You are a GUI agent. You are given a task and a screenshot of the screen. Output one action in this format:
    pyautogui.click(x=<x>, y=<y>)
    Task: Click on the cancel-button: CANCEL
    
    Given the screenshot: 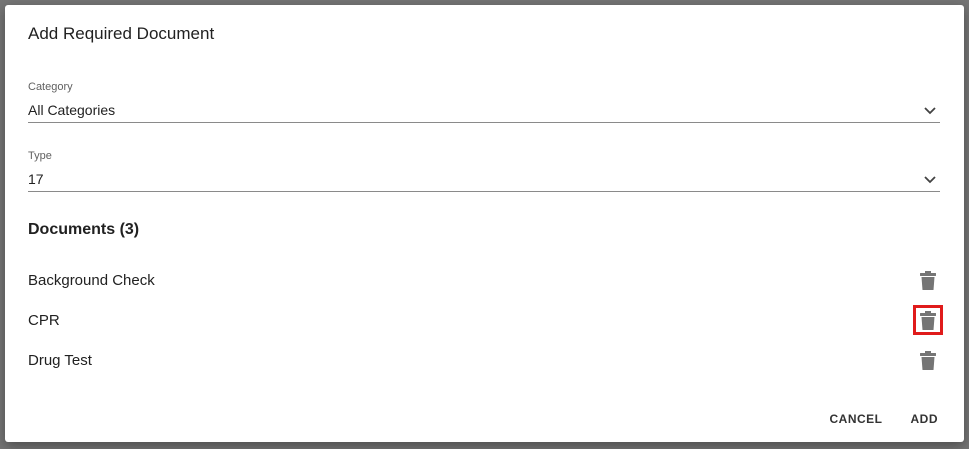 What is the action you would take?
    pyautogui.click(x=856, y=419)
    